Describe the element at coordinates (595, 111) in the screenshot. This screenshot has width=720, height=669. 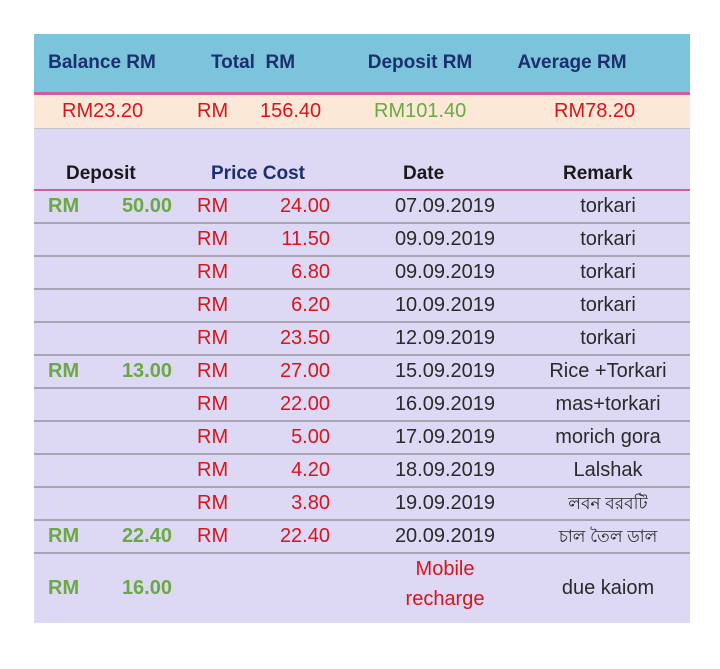
I see `average-value: RM78.20` at that location.